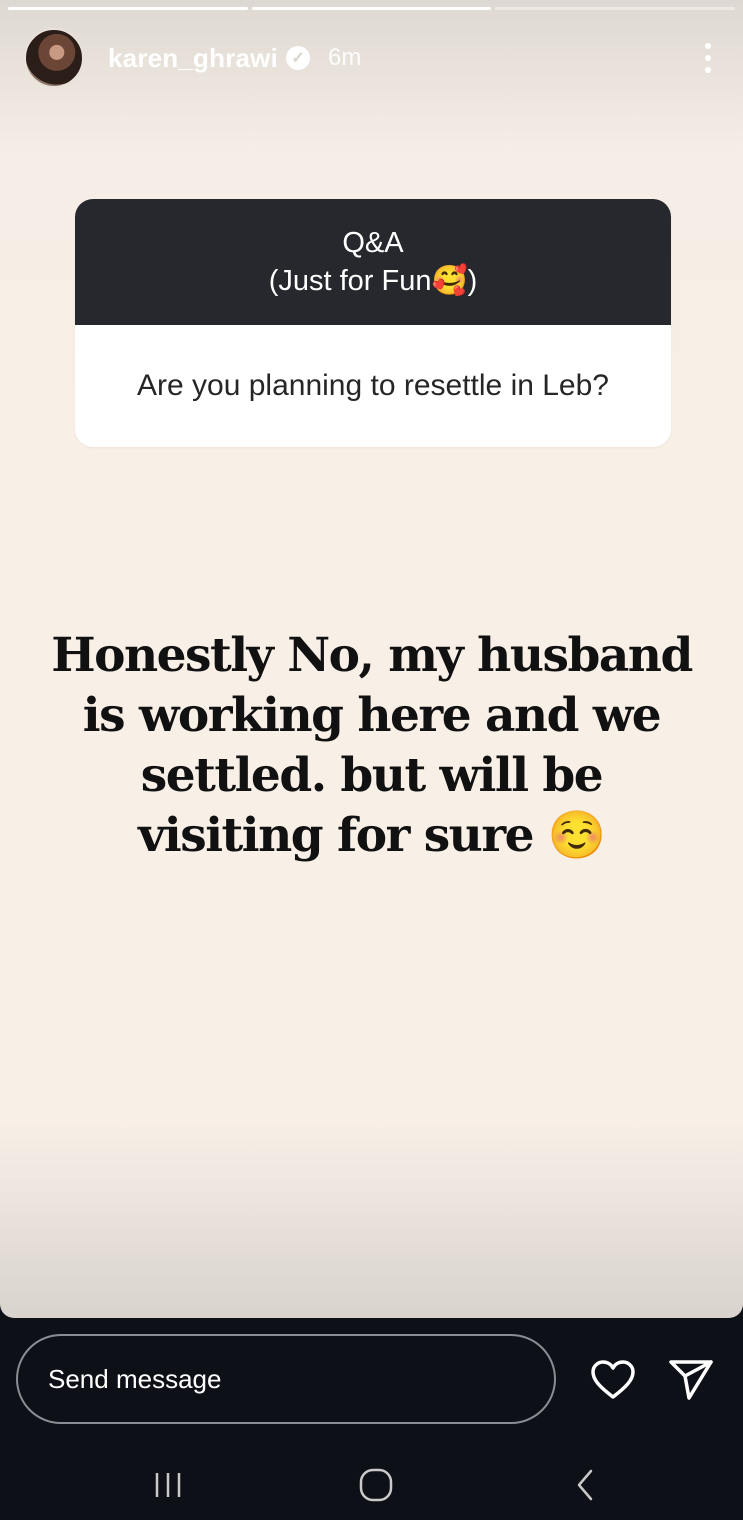 Image resolution: width=743 pixels, height=1520 pixels. What do you see at coordinates (298, 58) in the screenshot?
I see `verified-badge-icon: ✓` at bounding box center [298, 58].